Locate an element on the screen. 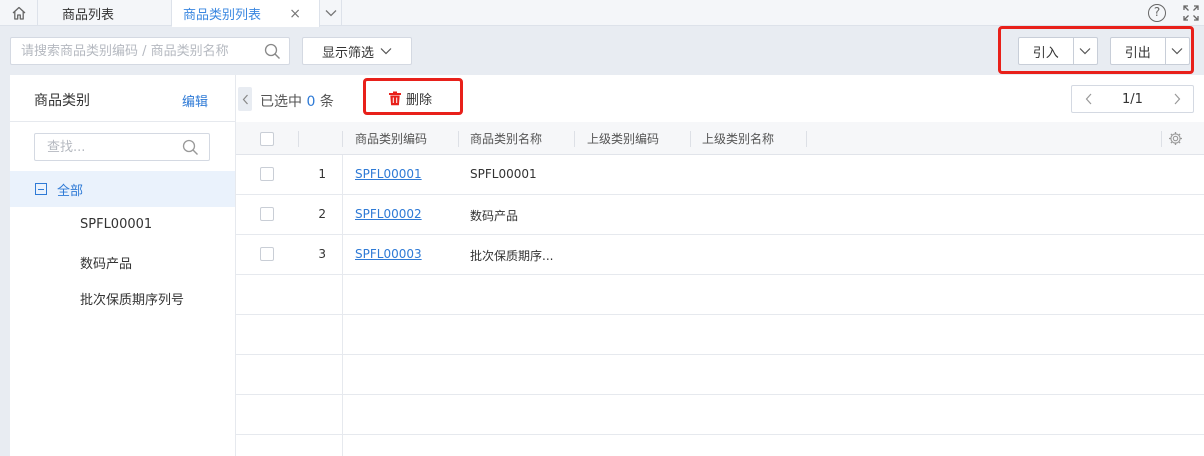  tree-search-input is located at coordinates (105, 147).